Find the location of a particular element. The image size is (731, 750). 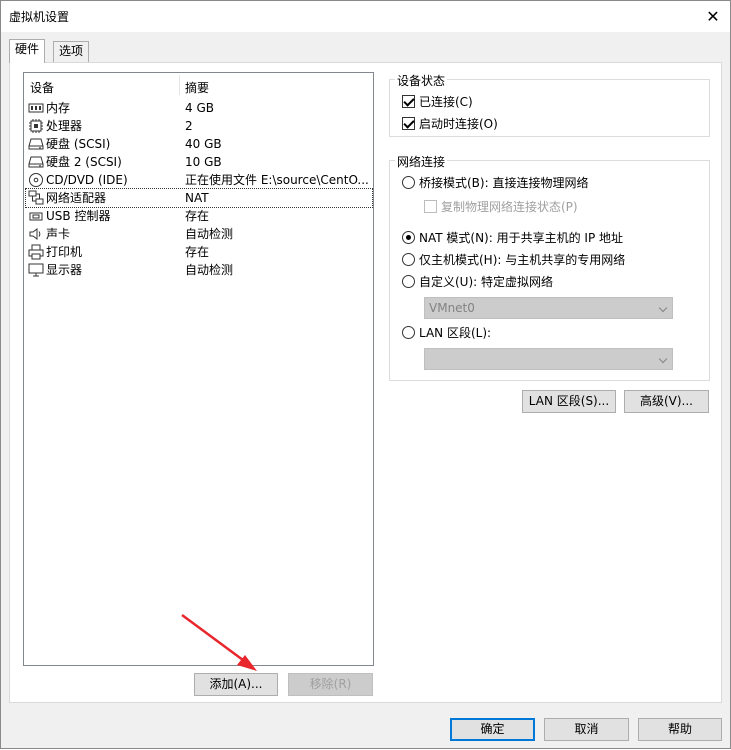

close-icon: ✕ is located at coordinates (713, 16).